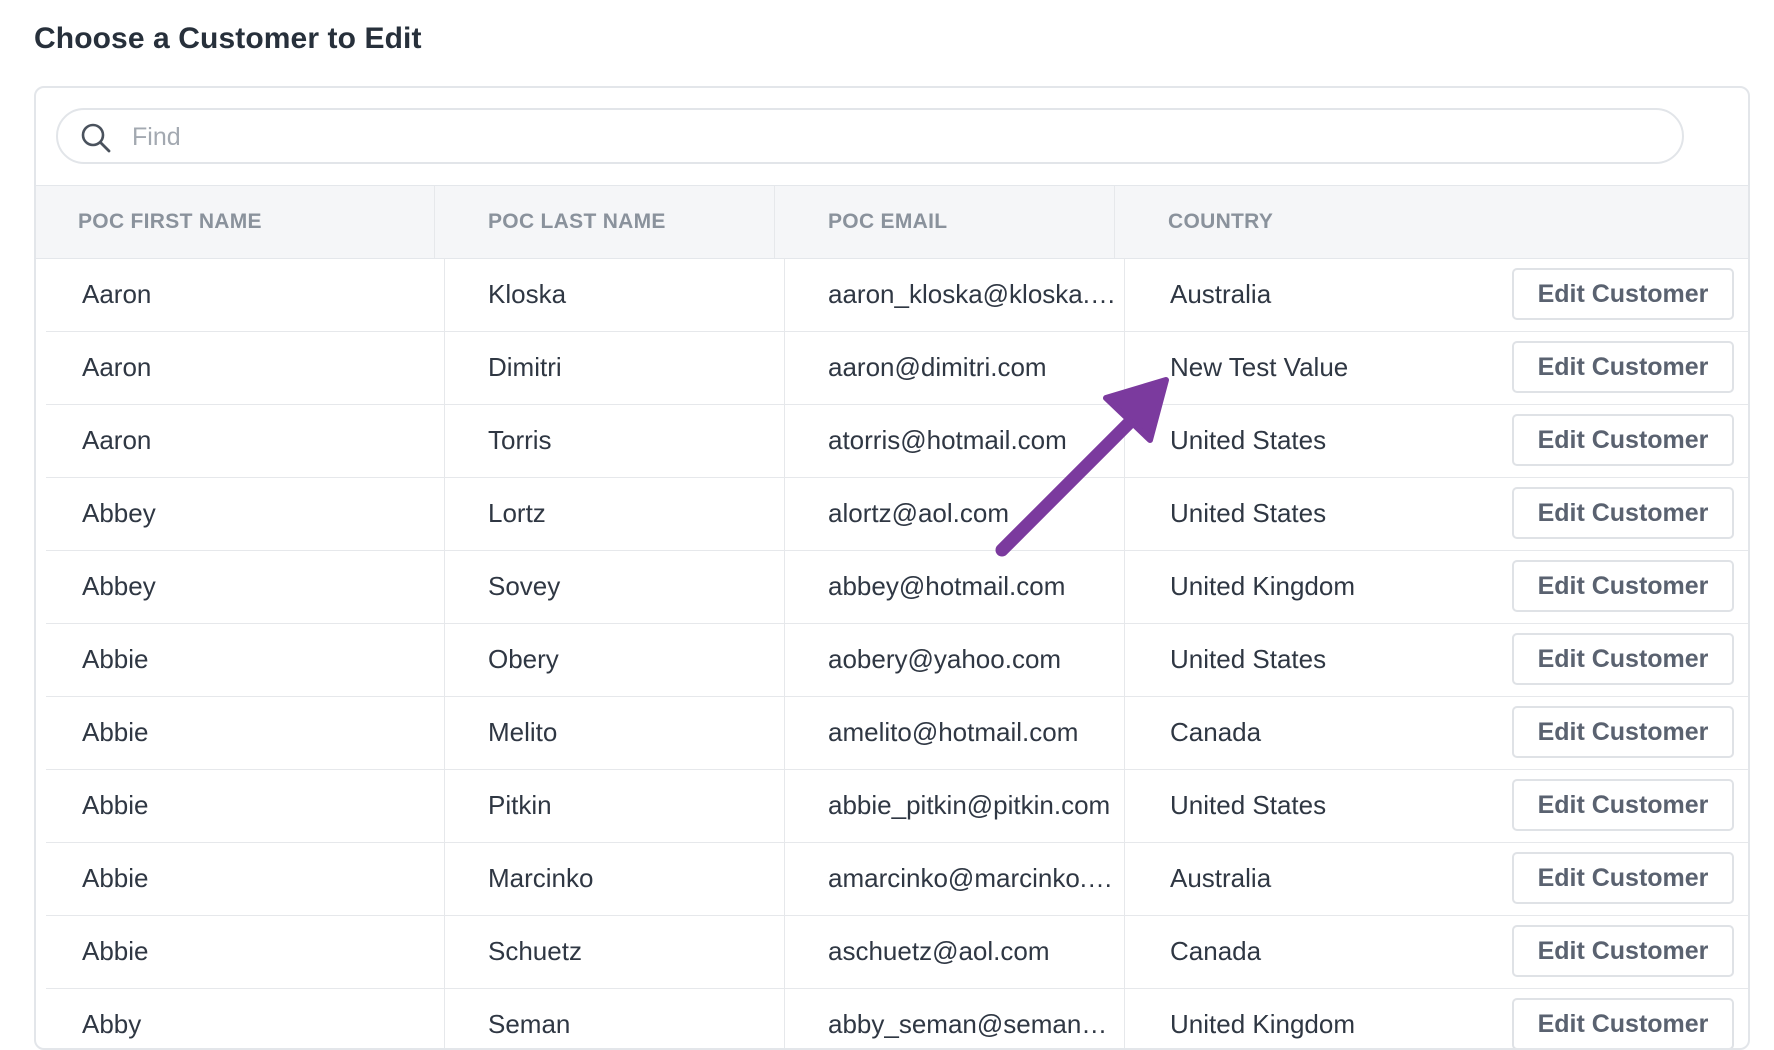 The width and height of the screenshot is (1774, 1050). What do you see at coordinates (1328, 222) in the screenshot?
I see `column-header-country: COUNTRY` at bounding box center [1328, 222].